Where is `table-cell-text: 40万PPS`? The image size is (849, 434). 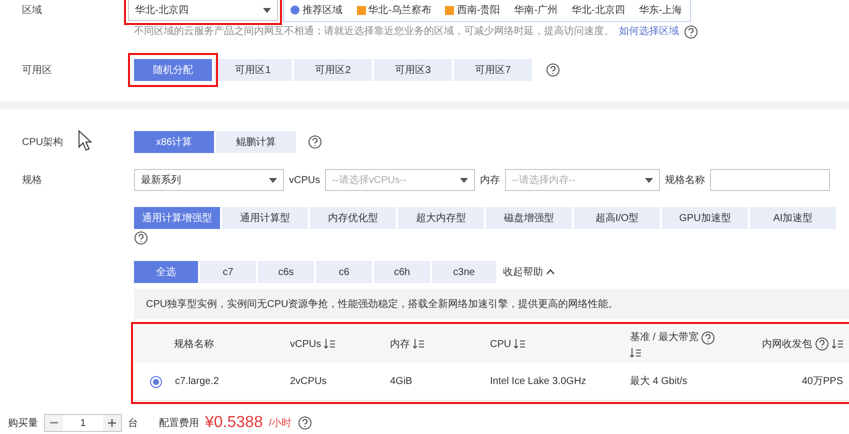 table-cell-text: 40万PPS is located at coordinates (822, 382).